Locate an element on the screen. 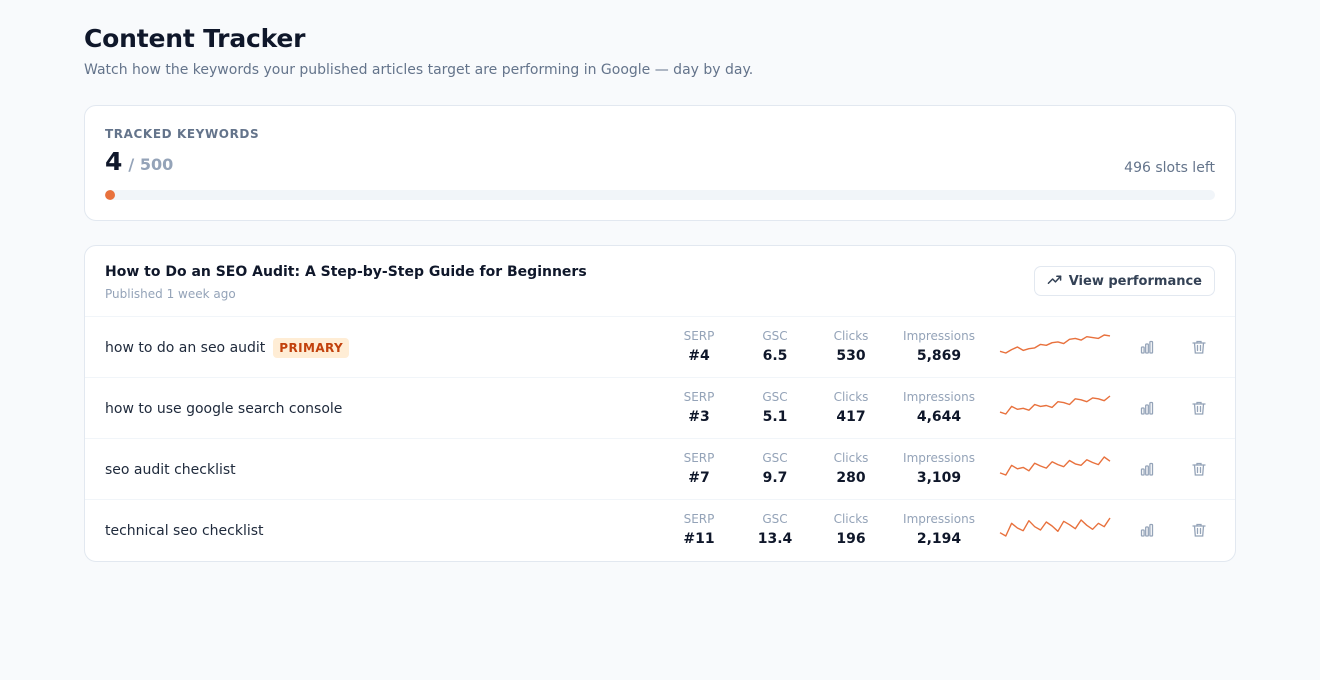  keyword-cell: technical seo checklist is located at coordinates (184, 530).